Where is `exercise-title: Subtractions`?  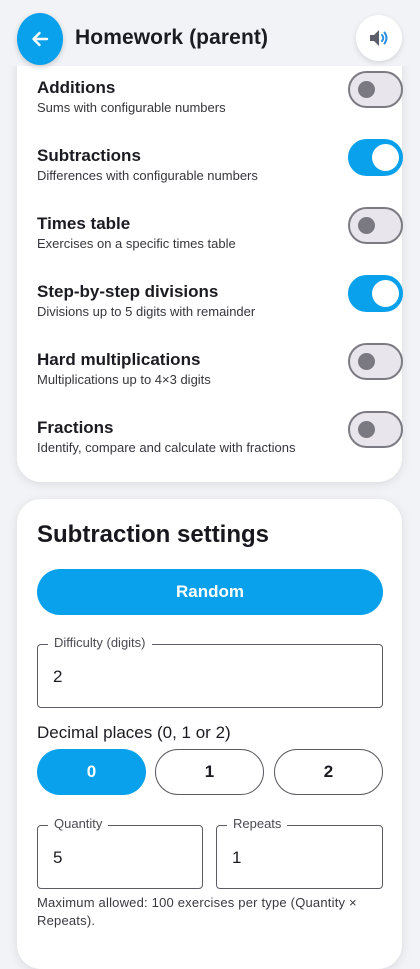
exercise-title: Subtractions is located at coordinates (89, 155).